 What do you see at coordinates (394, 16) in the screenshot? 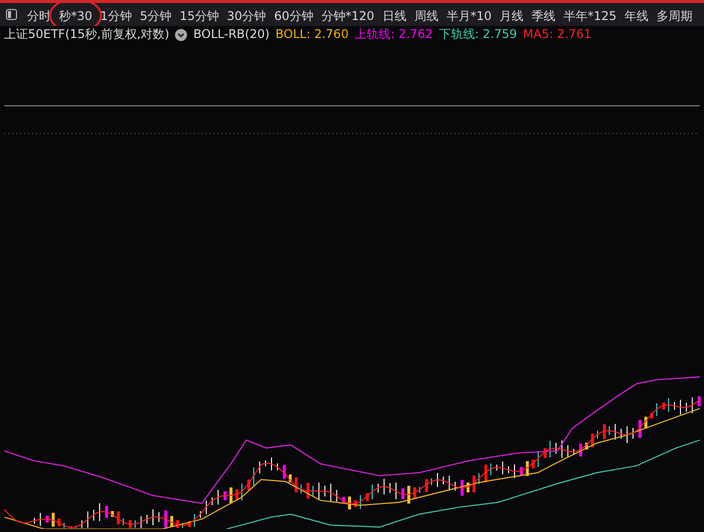
I see `period-tab: 日线` at bounding box center [394, 16].